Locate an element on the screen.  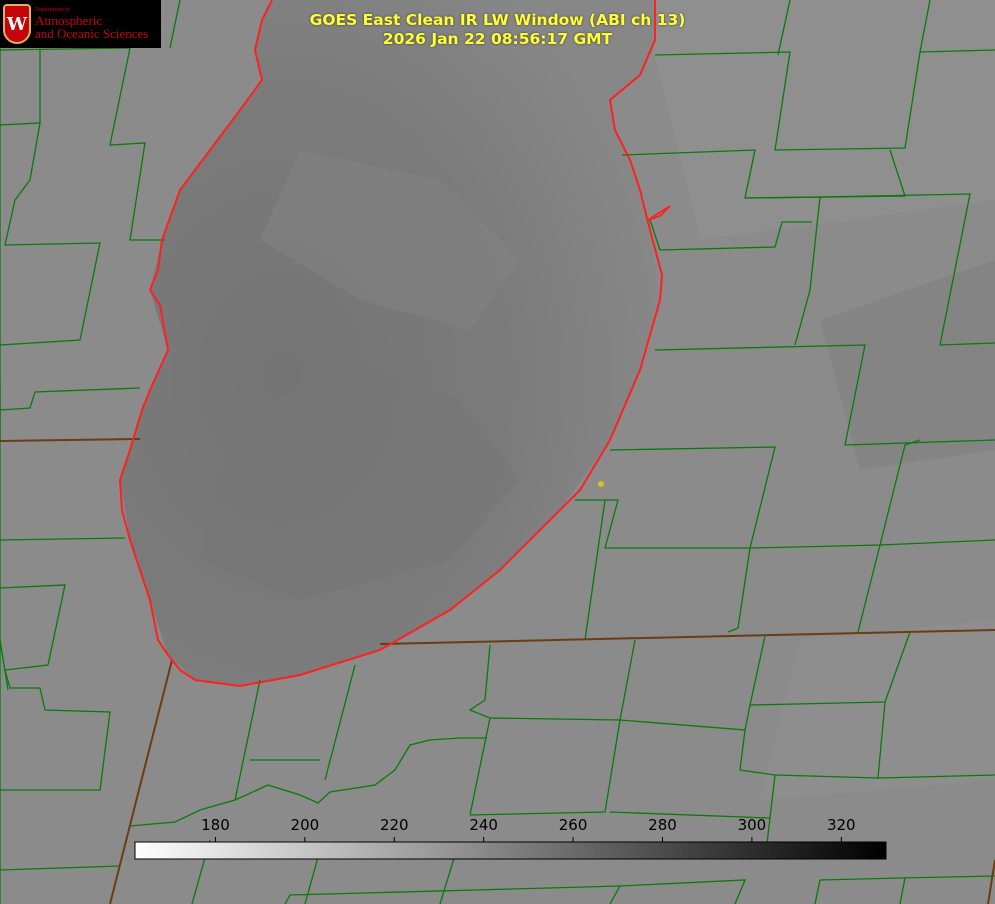
colorbar-tick-label: 280 is located at coordinates (662, 825).